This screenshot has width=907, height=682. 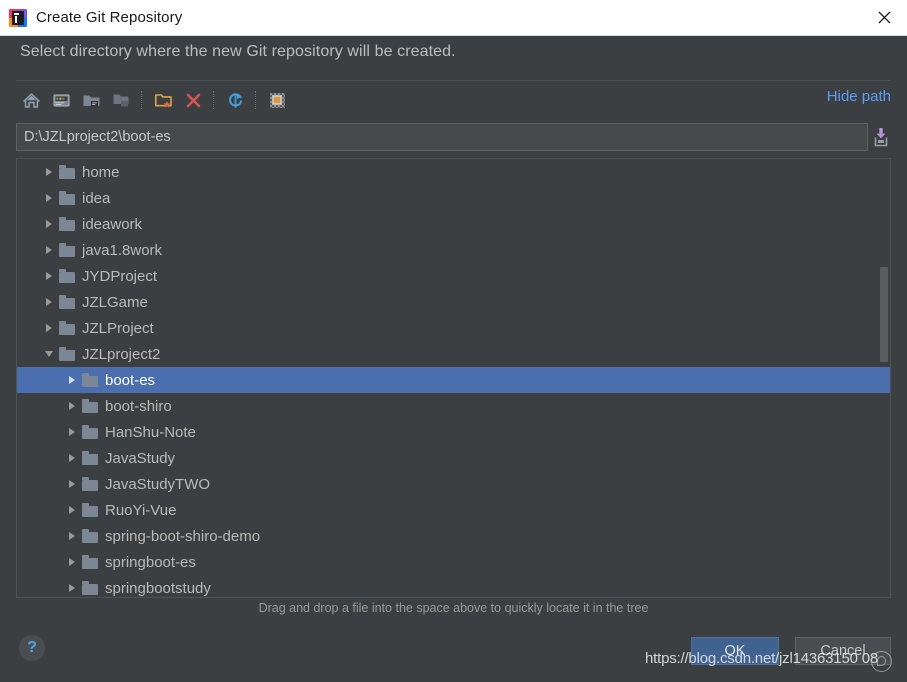 What do you see at coordinates (735, 651) in the screenshot?
I see `ok-button: OK` at bounding box center [735, 651].